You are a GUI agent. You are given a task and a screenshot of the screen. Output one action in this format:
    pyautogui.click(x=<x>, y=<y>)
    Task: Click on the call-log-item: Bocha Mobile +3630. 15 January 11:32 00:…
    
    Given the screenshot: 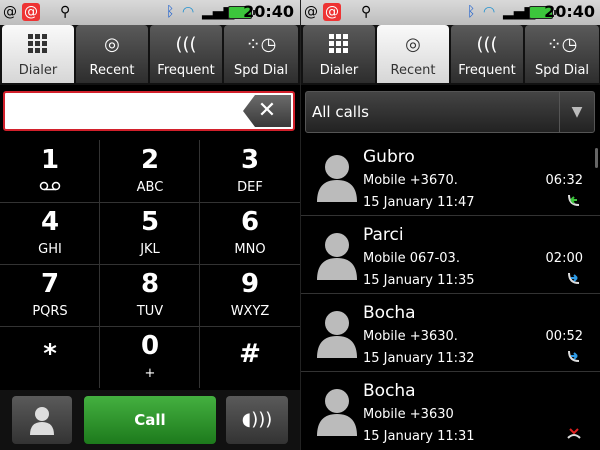 What is the action you would take?
    pyautogui.click(x=450, y=333)
    